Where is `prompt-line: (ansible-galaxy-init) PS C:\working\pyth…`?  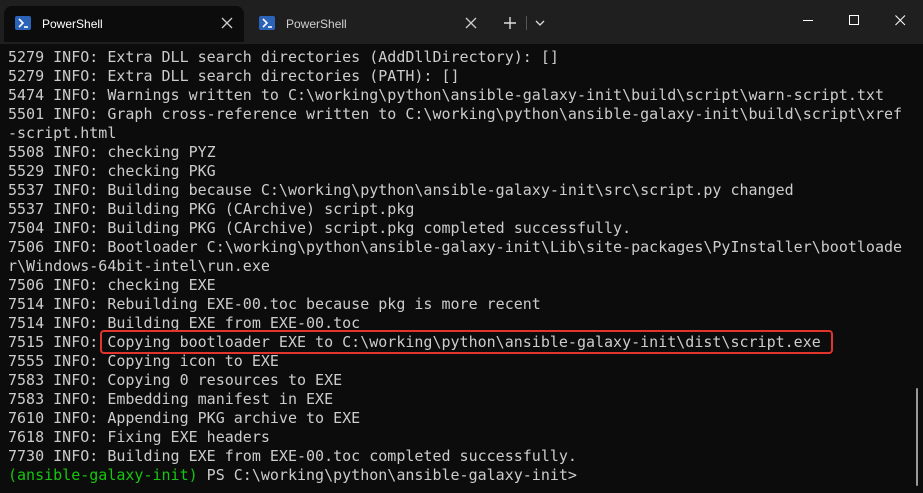 prompt-line: (ansible-galaxy-init) PS C:\working\pyth… is located at coordinates (292, 475).